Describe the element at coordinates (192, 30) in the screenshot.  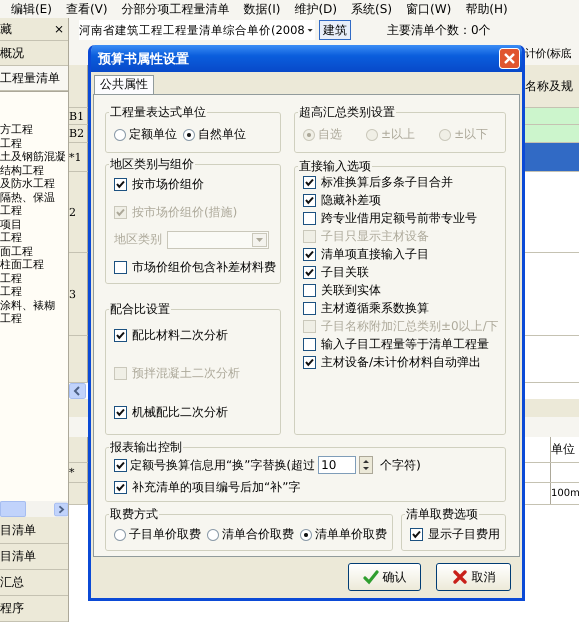
I see `dropdown-value: 河南省建筑工程工程量清单综合单价(2008` at that location.